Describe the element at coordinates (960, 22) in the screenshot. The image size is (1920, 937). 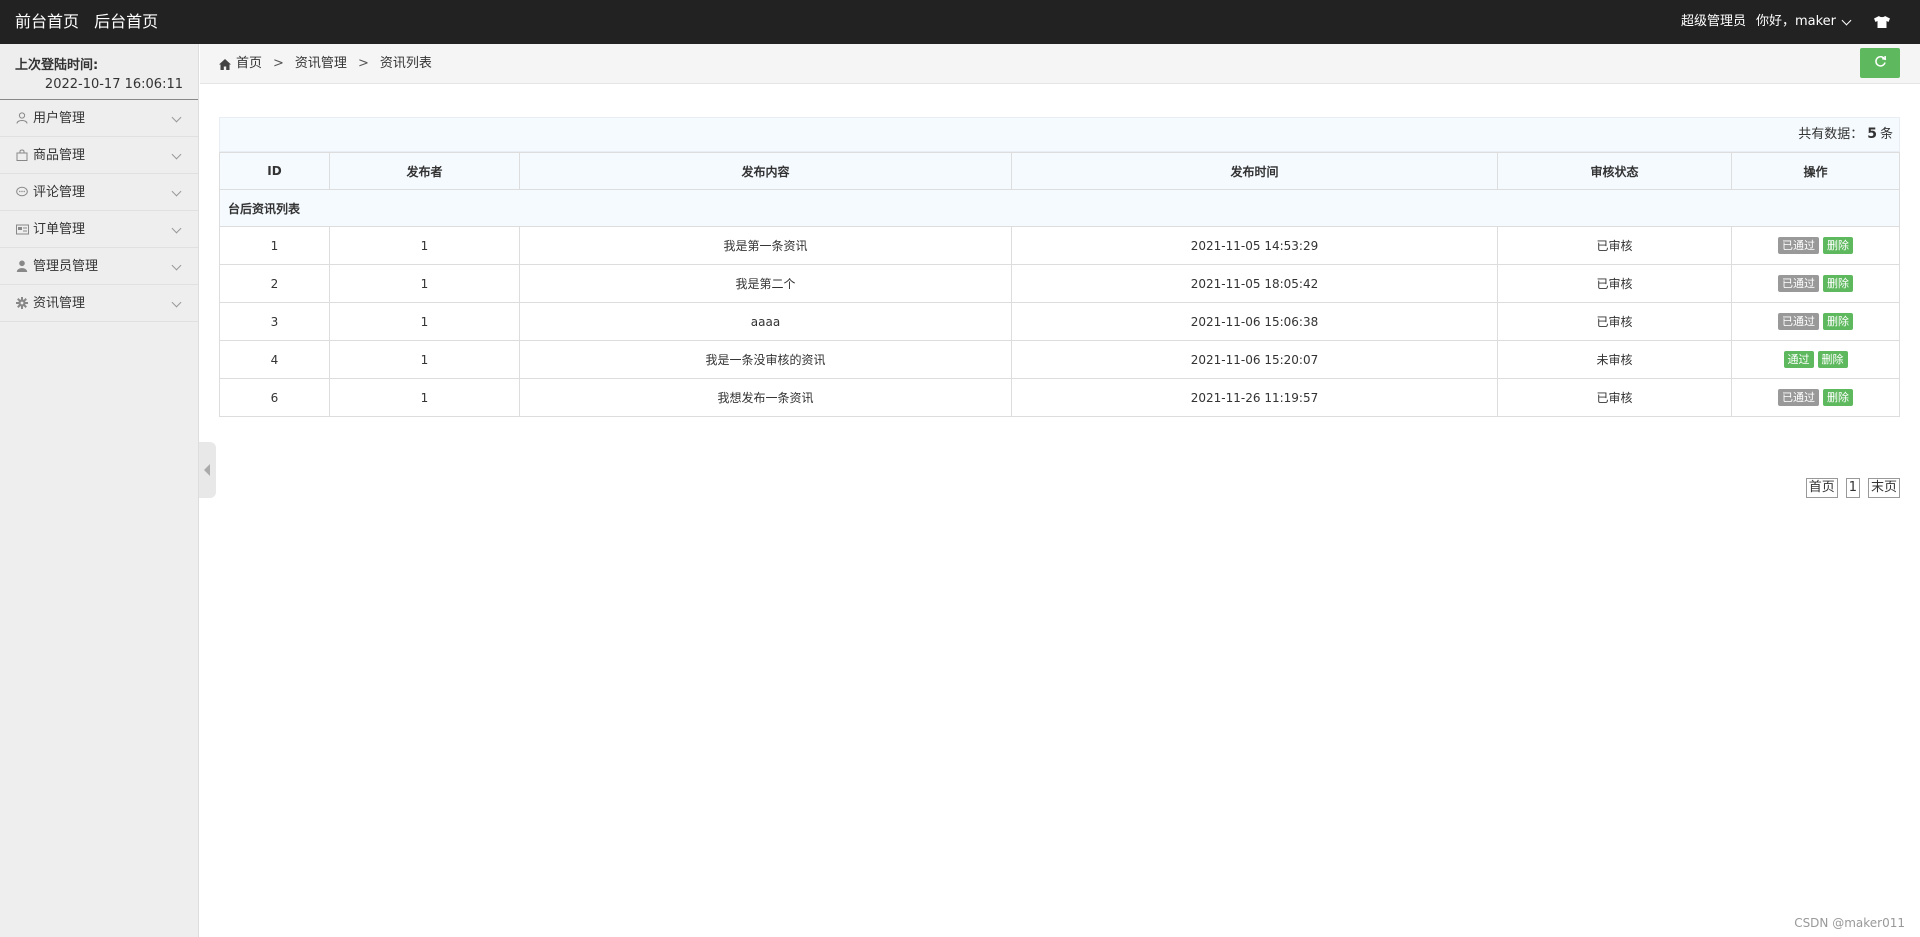
I see `top-navbar: 前台首页 后台首页 超级管理员 你好，maker` at that location.